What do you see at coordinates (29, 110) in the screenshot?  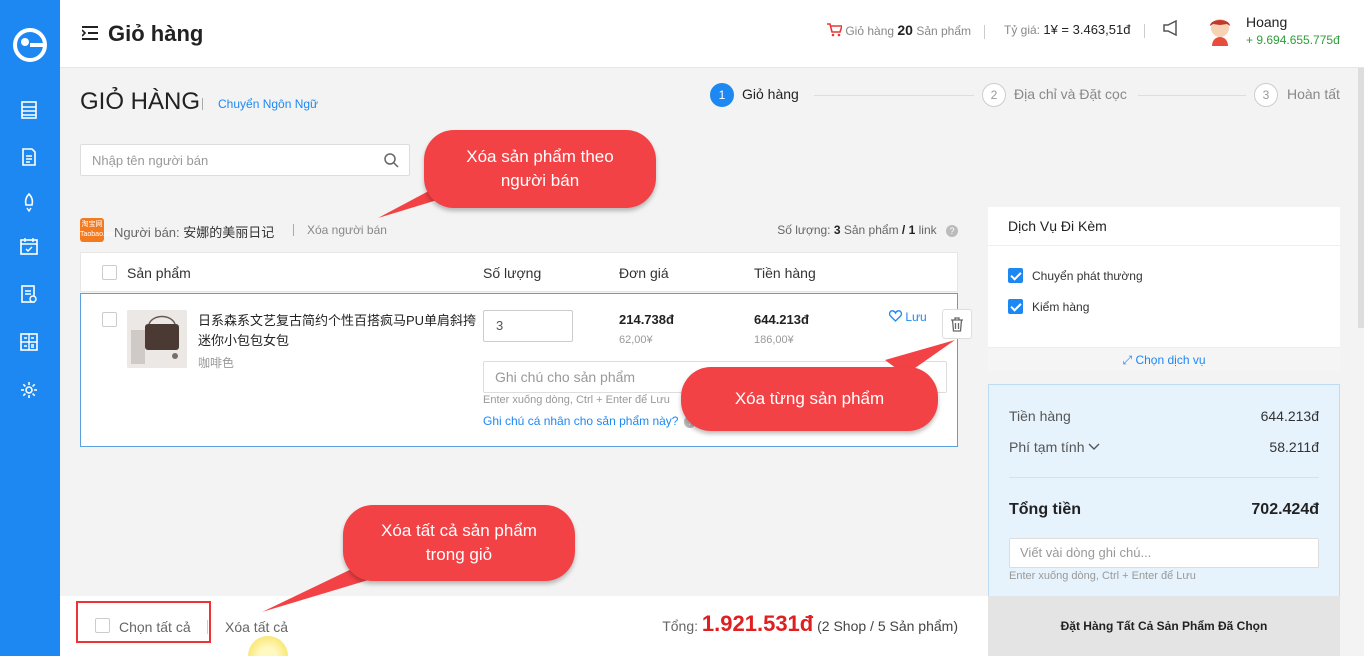 I see `orders-icon` at bounding box center [29, 110].